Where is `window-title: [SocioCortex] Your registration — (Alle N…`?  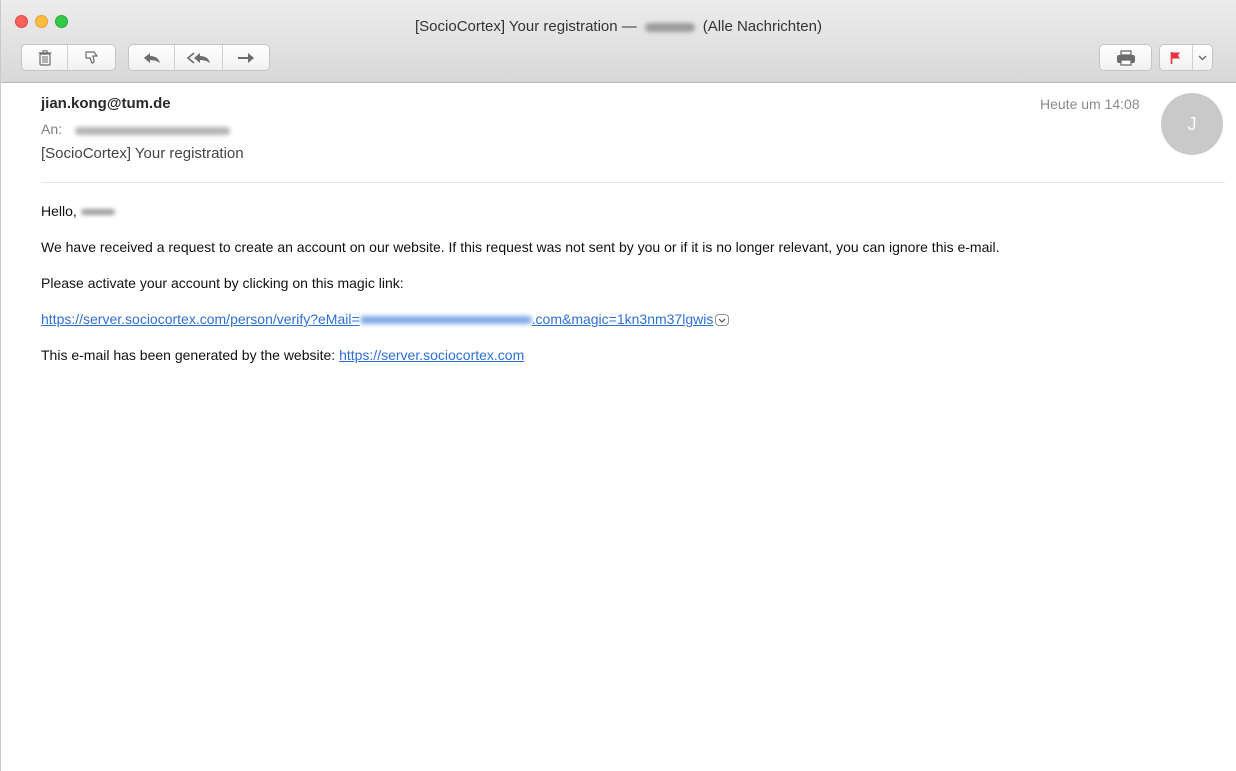
window-title: [SocioCortex] Your registration — (Alle N… is located at coordinates (618, 27).